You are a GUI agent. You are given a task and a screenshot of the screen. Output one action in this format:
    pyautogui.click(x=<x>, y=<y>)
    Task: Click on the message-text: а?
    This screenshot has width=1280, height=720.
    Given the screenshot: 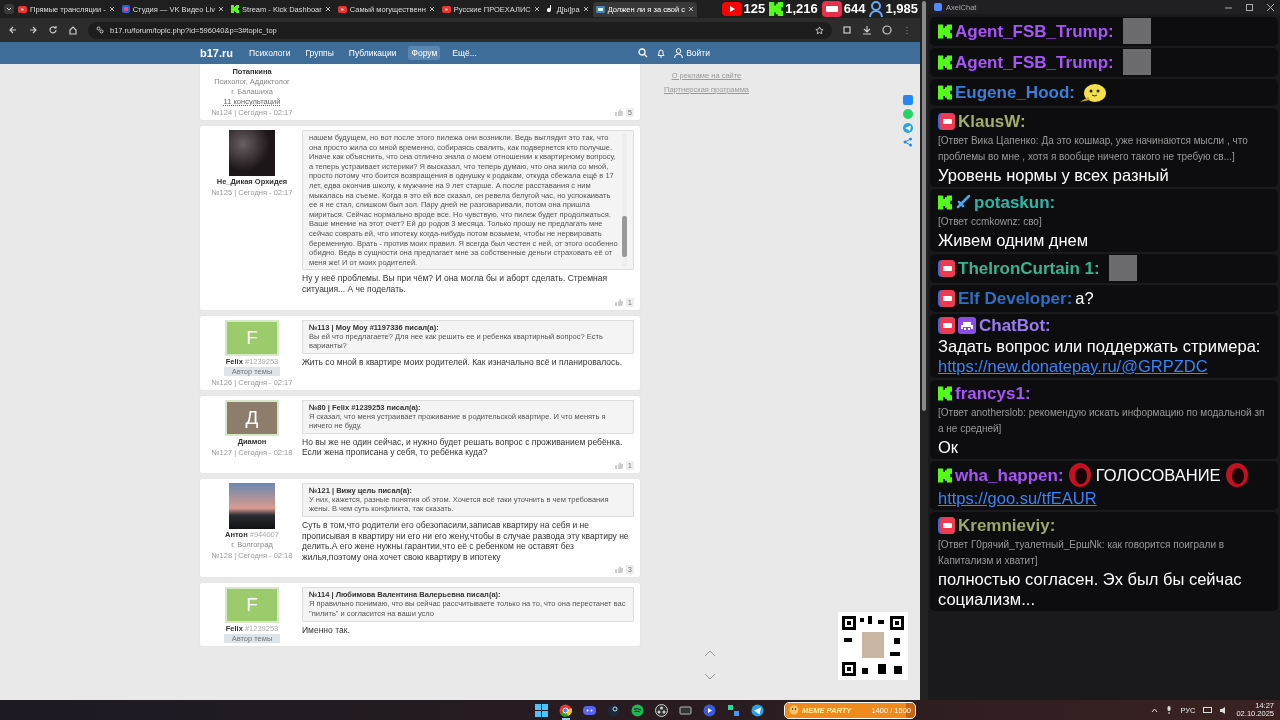 What is the action you would take?
    pyautogui.click(x=1084, y=298)
    